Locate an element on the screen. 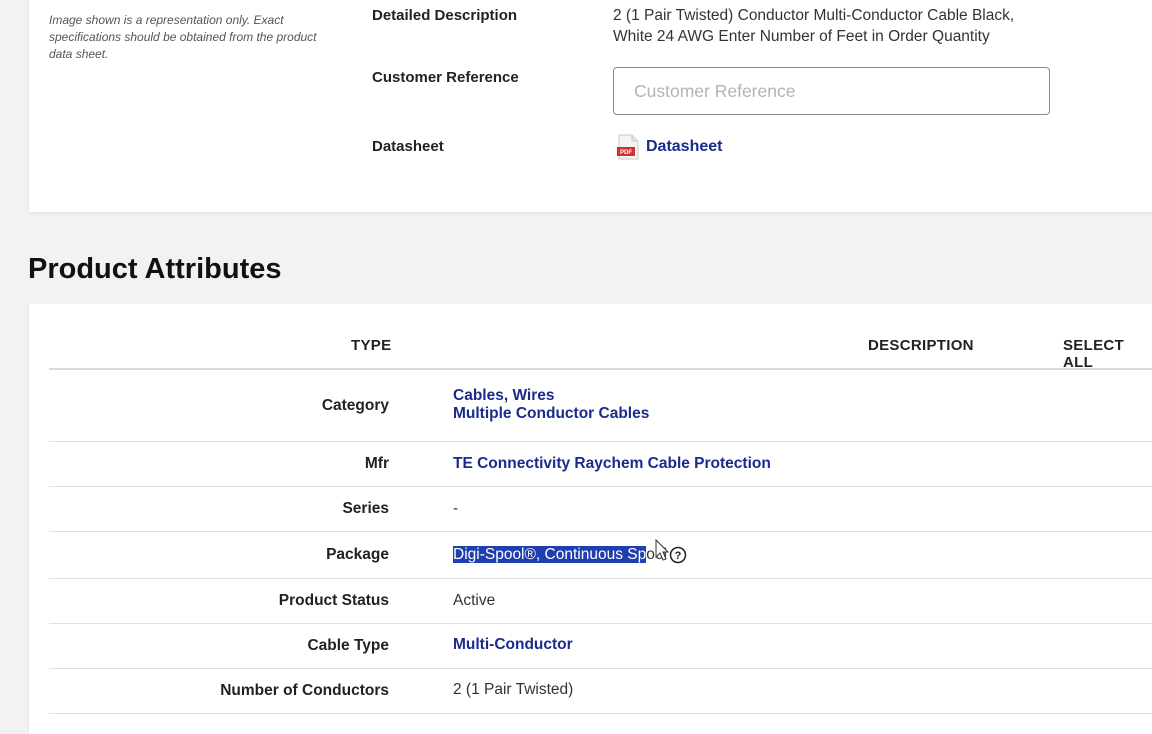 This screenshot has height=734, width=1152. help-circle-icon: ? is located at coordinates (678, 555).